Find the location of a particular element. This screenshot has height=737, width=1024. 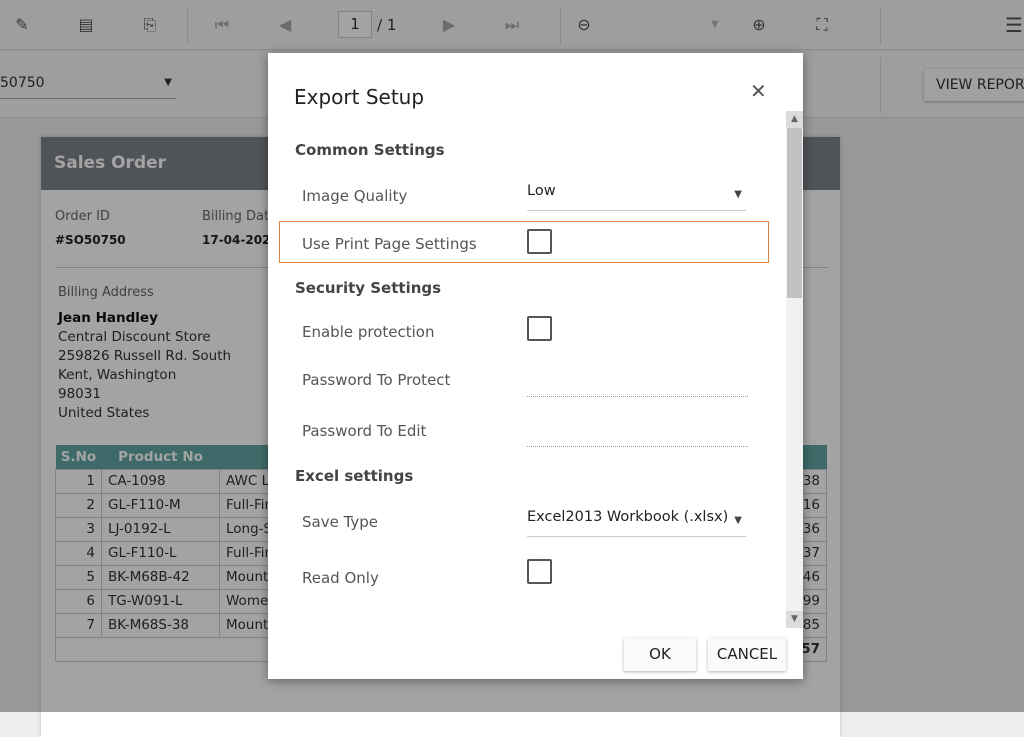

password-to-protect-input is located at coordinates (637, 385).